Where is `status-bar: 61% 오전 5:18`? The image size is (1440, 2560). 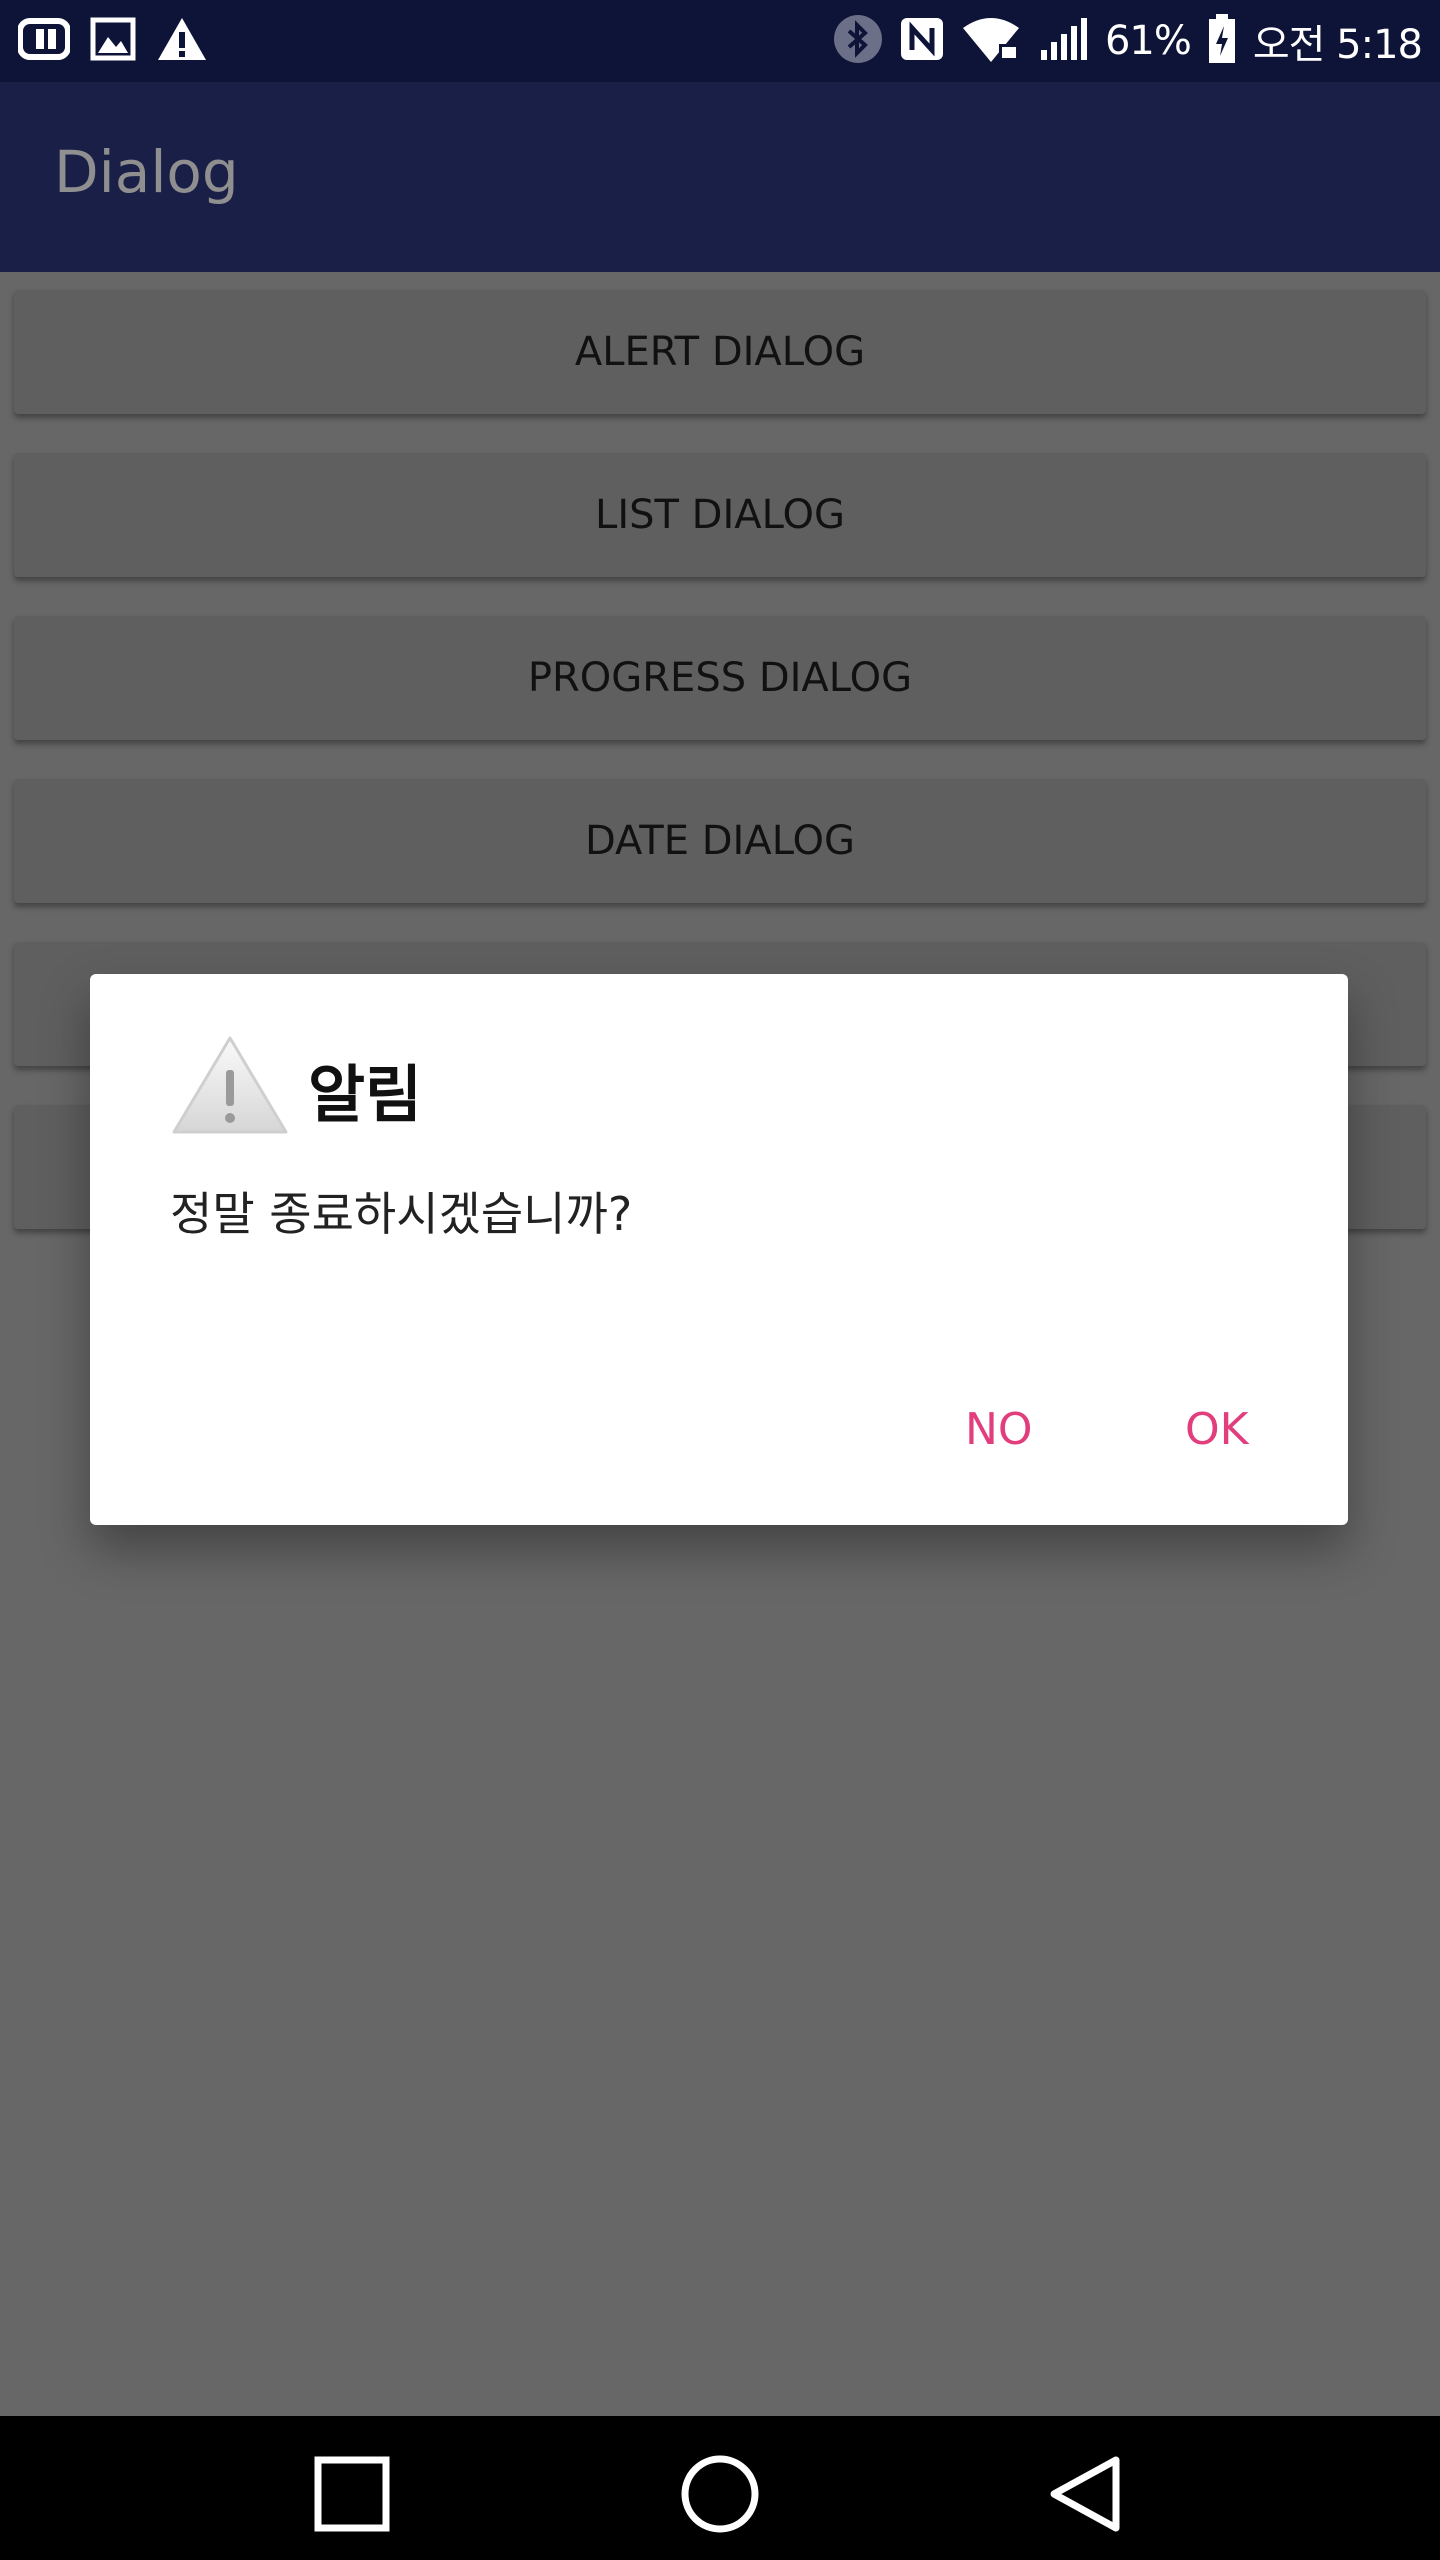 status-bar: 61% 오전 5:18 is located at coordinates (720, 41).